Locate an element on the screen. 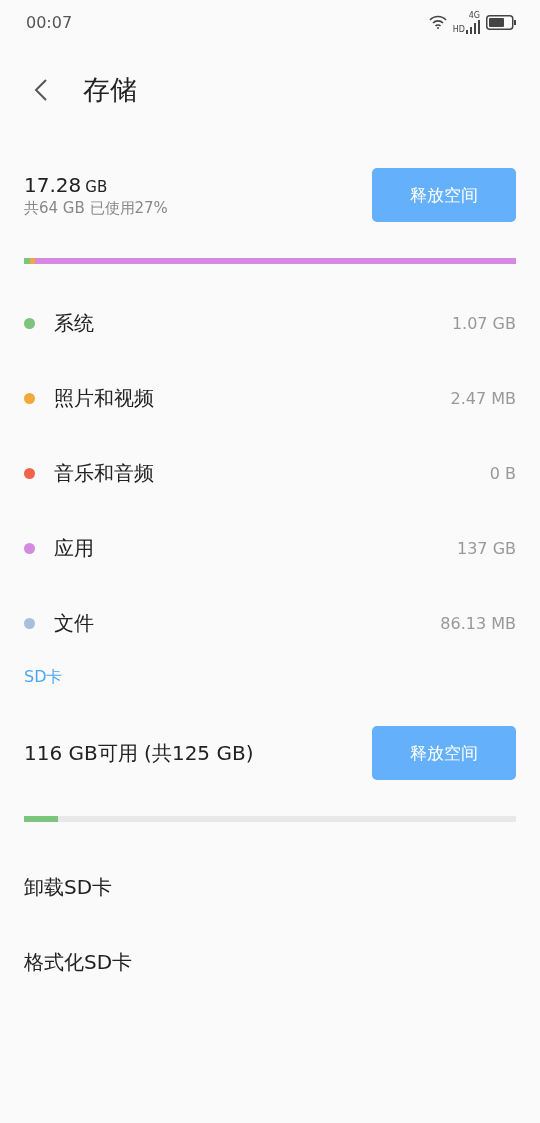 Image resolution: width=540 pixels, height=1123 pixels. sd-summary: 116 GB可用 (共125 GB) is located at coordinates (139, 753).